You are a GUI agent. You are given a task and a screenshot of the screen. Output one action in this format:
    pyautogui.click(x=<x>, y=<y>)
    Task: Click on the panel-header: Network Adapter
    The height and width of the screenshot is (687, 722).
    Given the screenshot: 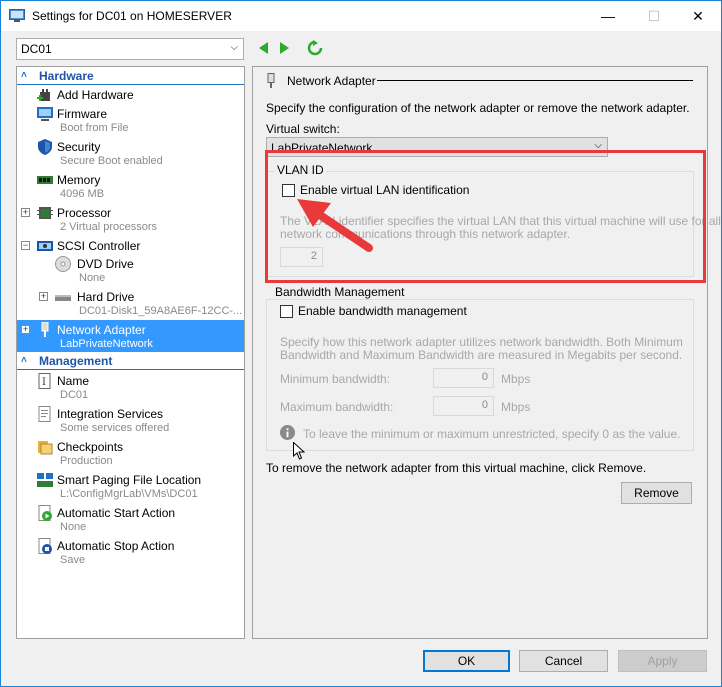 What is the action you would take?
    pyautogui.click(x=331, y=81)
    